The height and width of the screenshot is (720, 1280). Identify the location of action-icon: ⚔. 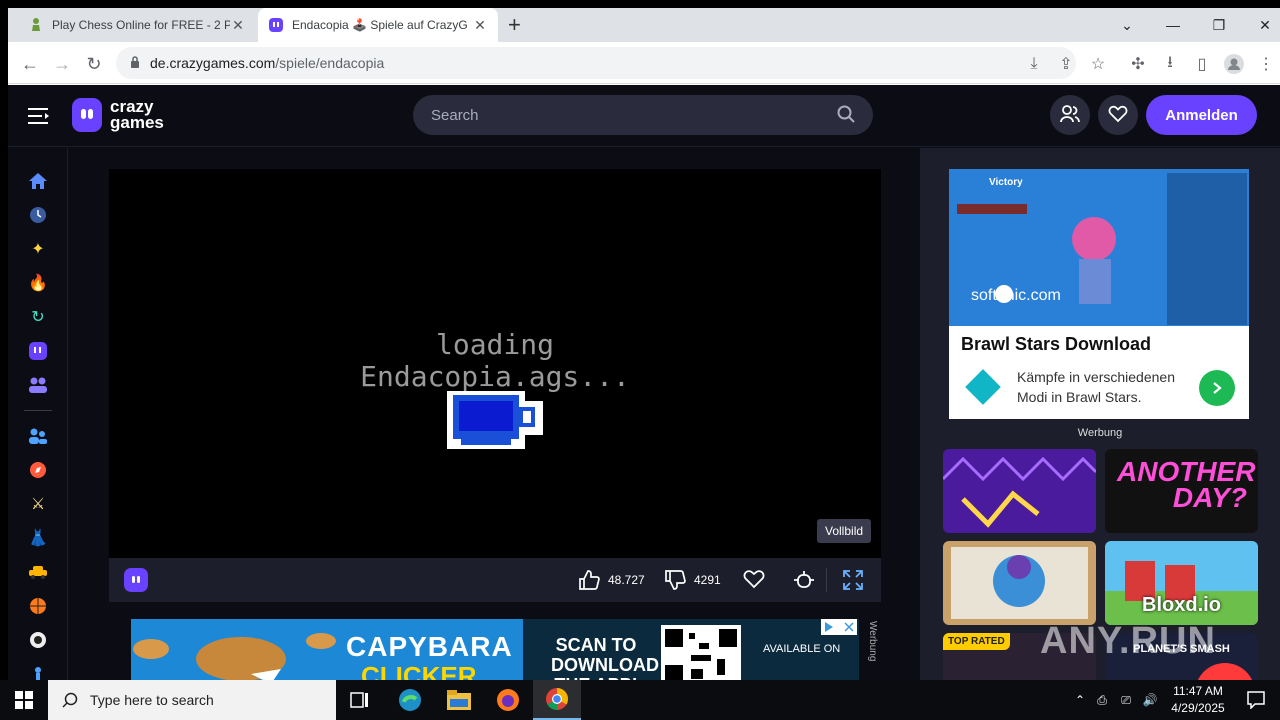
(38, 504).